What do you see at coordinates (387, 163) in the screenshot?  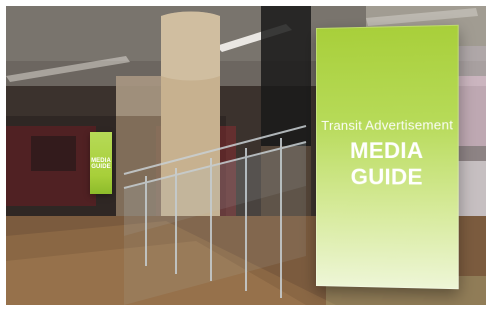 I see `billboard-title: MEDIA GUIDE` at bounding box center [387, 163].